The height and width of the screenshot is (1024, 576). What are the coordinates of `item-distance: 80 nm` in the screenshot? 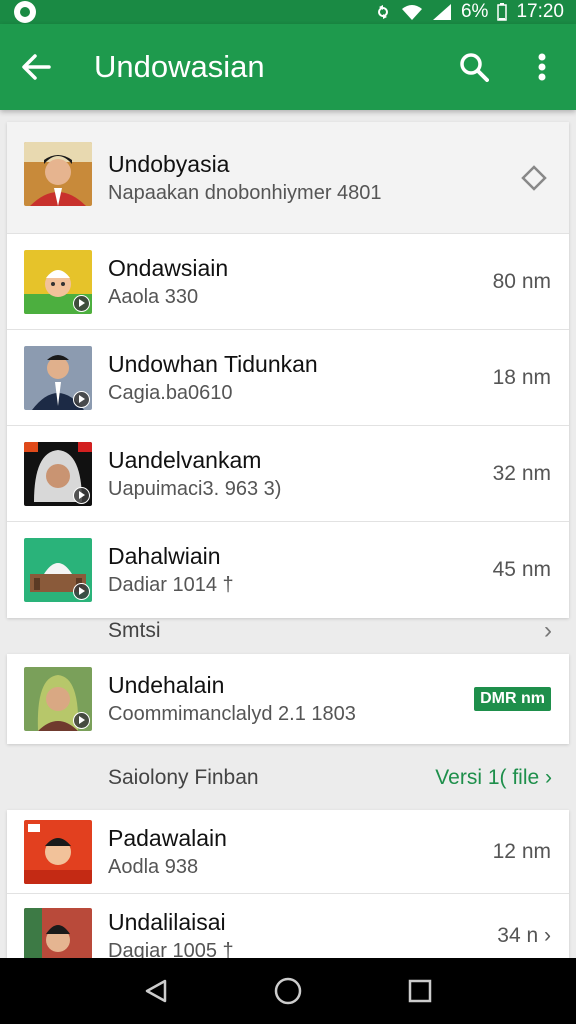 It's located at (521, 281).